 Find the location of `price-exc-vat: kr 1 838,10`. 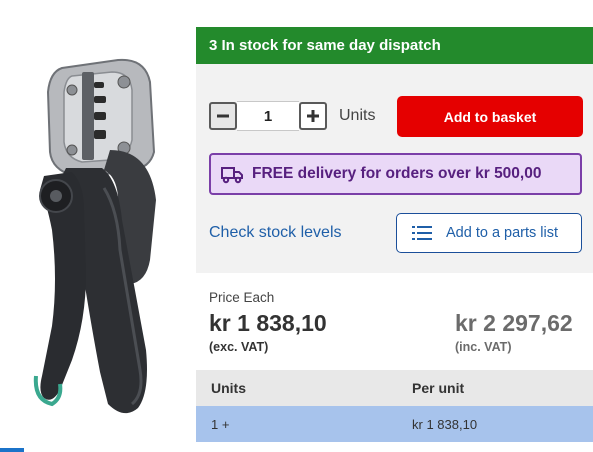

price-exc-vat: kr 1 838,10 is located at coordinates (268, 323).